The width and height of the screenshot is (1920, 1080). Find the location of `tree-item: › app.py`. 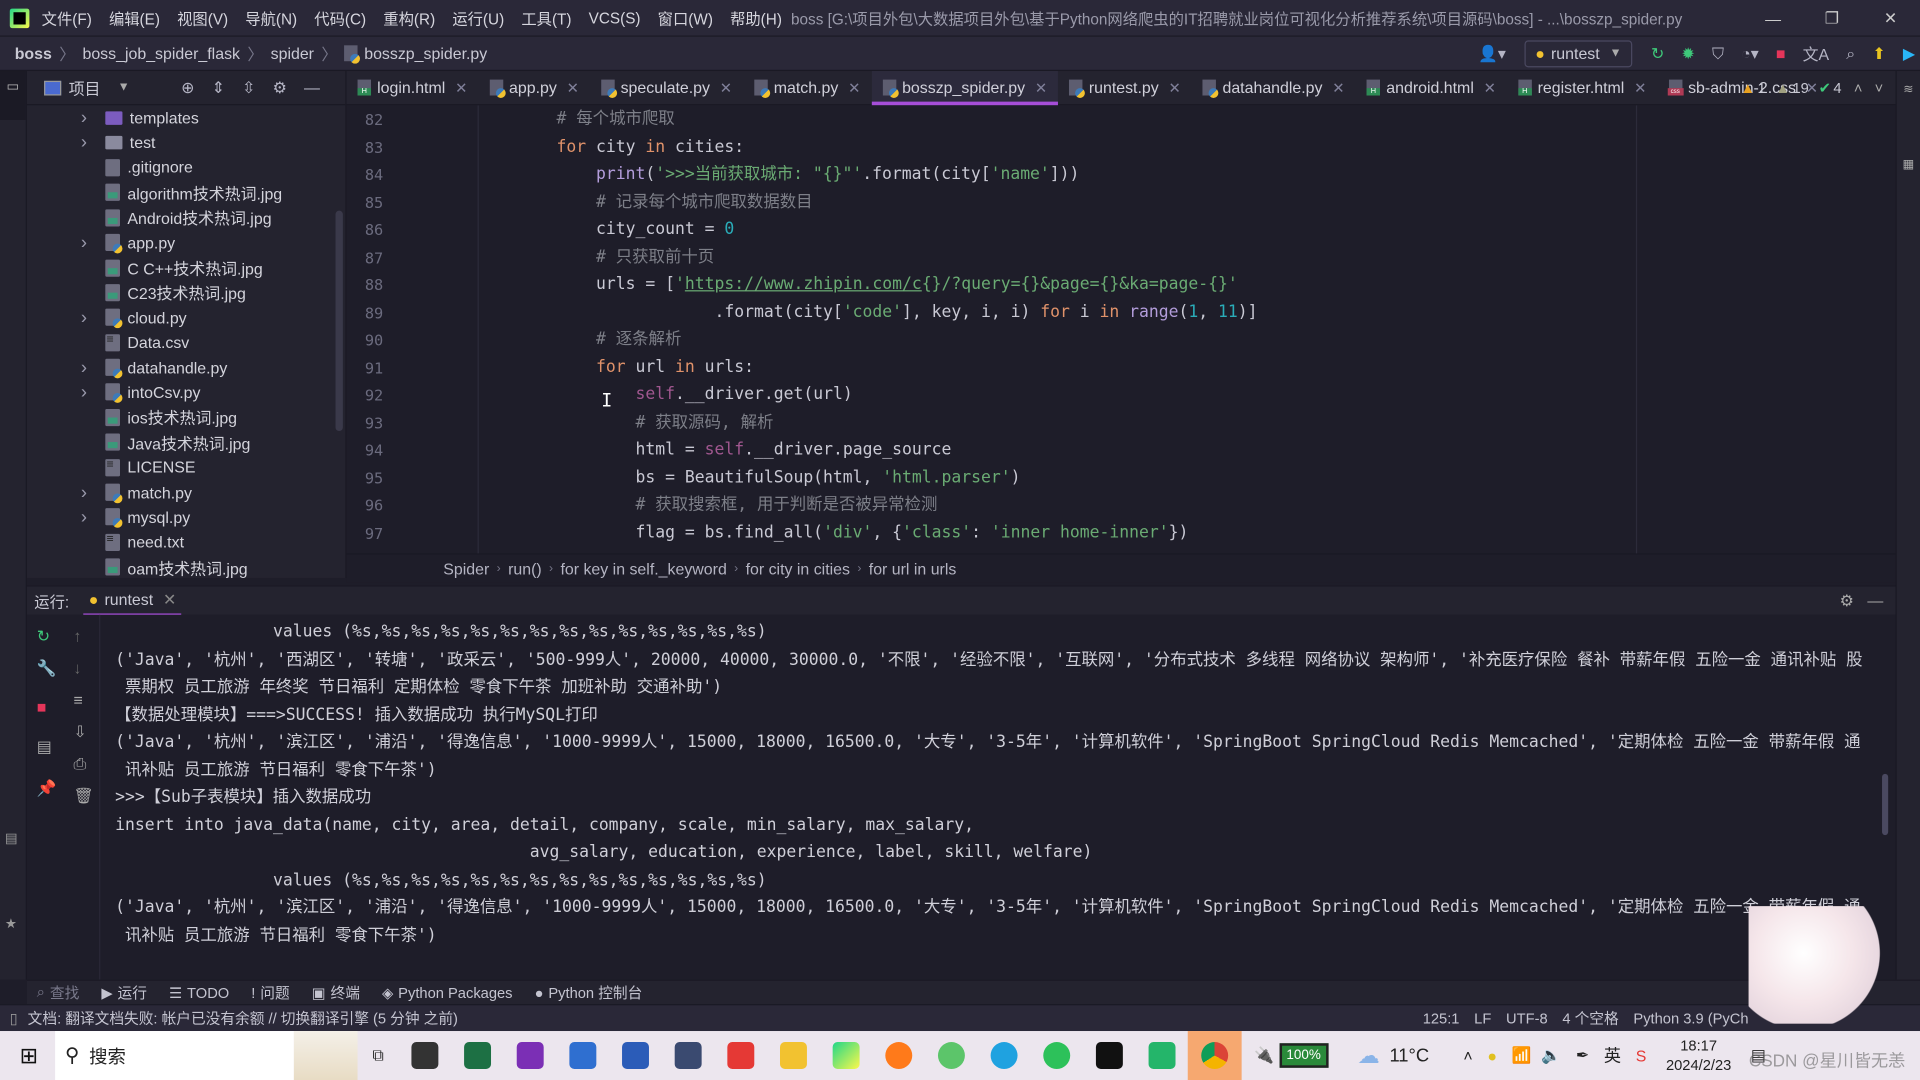

tree-item: › app.py is located at coordinates (186, 242).